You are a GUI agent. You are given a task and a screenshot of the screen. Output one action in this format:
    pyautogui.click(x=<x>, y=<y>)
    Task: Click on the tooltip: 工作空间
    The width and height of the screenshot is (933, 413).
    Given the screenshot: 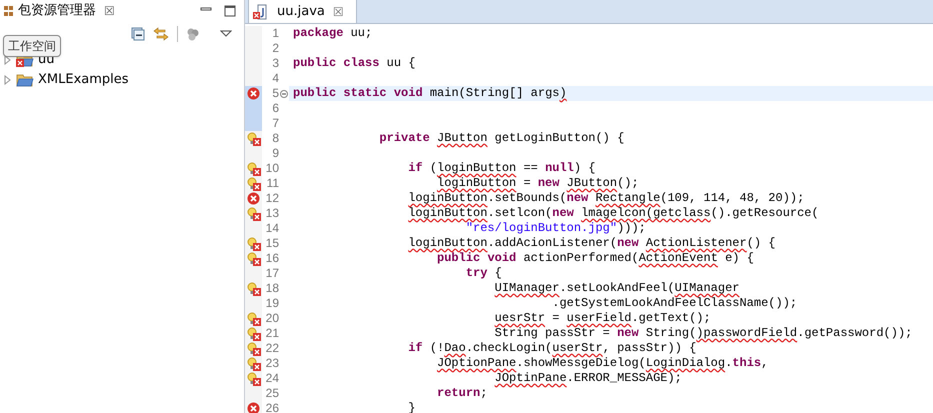 What is the action you would take?
    pyautogui.click(x=32, y=46)
    